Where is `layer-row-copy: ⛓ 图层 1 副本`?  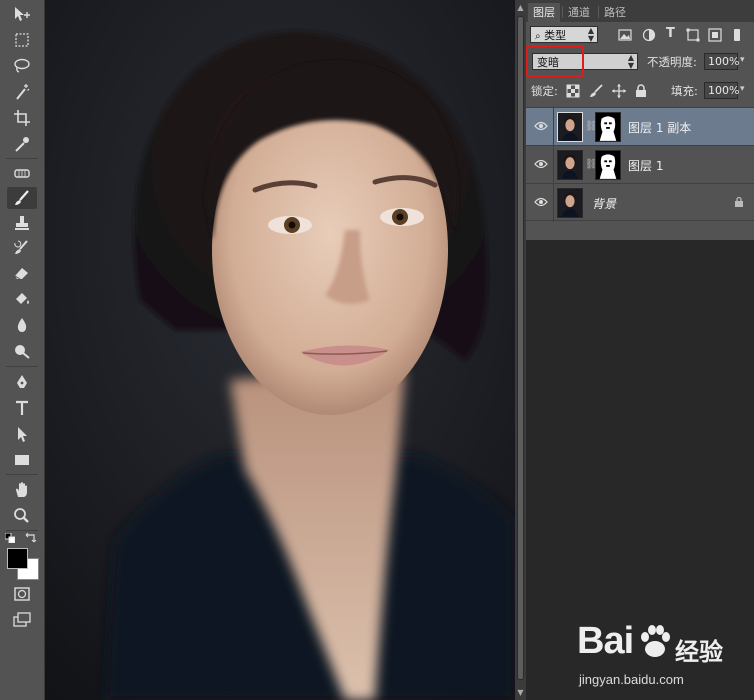 layer-row-copy: ⛓ 图层 1 副本 is located at coordinates (640, 126).